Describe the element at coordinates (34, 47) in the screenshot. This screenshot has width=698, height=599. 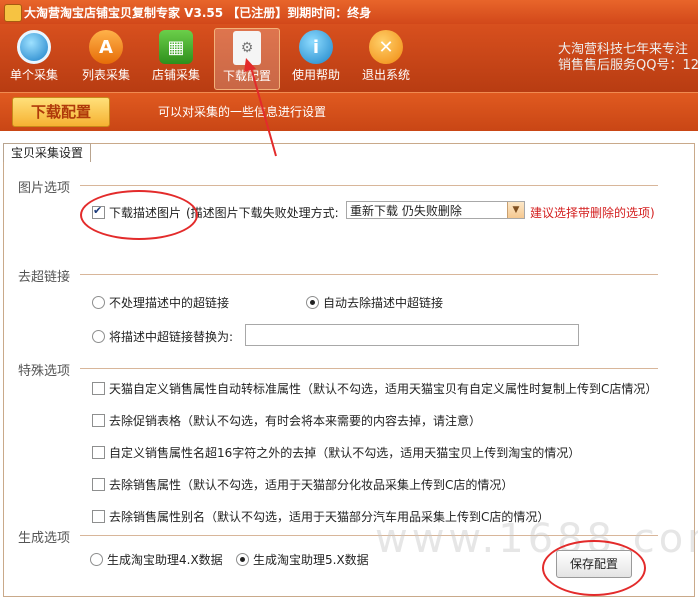
I see `single-collect-icon` at that location.